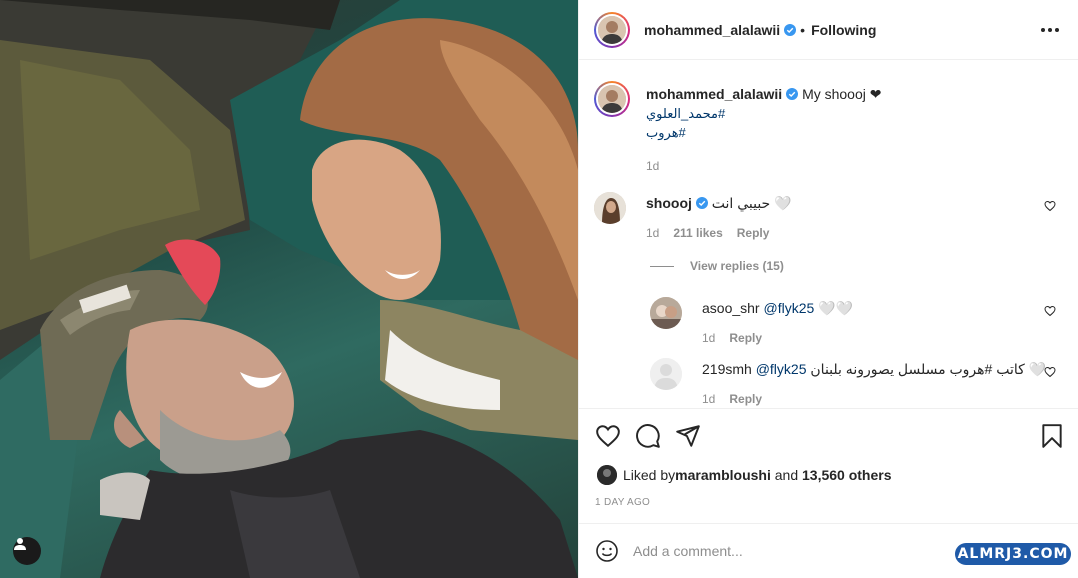 This screenshot has height=578, width=1078. What do you see at coordinates (846, 132) in the screenshot?
I see `hashtag-link: #هروب` at bounding box center [846, 132].